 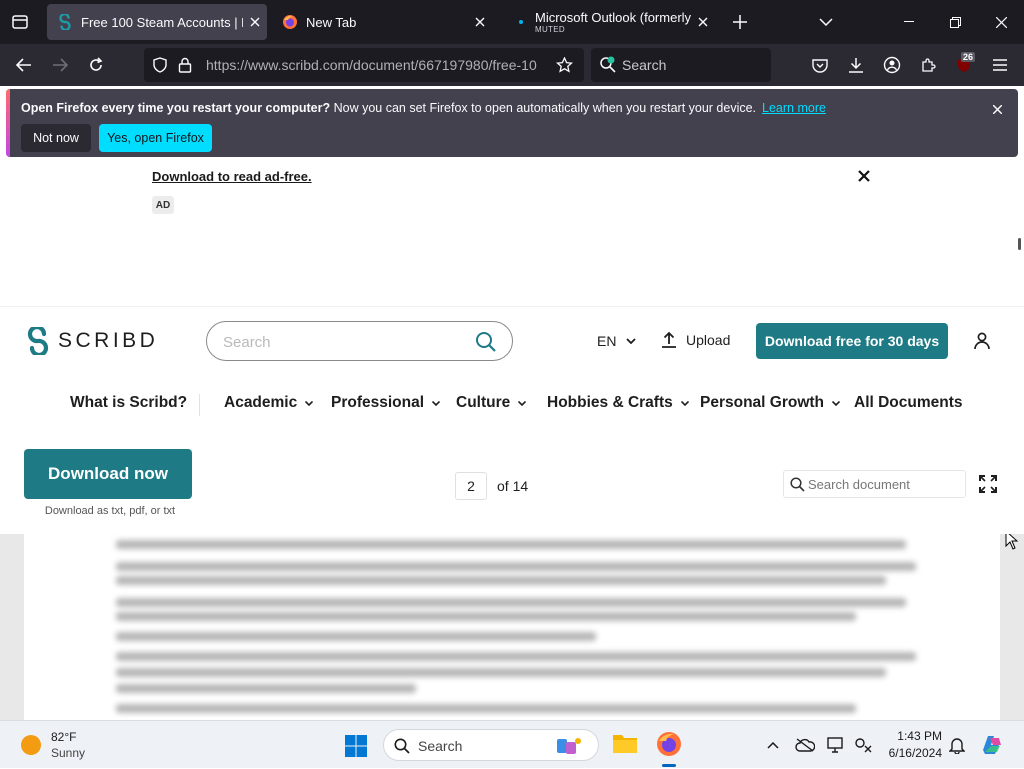 I want to click on yes-open-firefox-button: Yes, open Firefox, so click(x=155, y=138).